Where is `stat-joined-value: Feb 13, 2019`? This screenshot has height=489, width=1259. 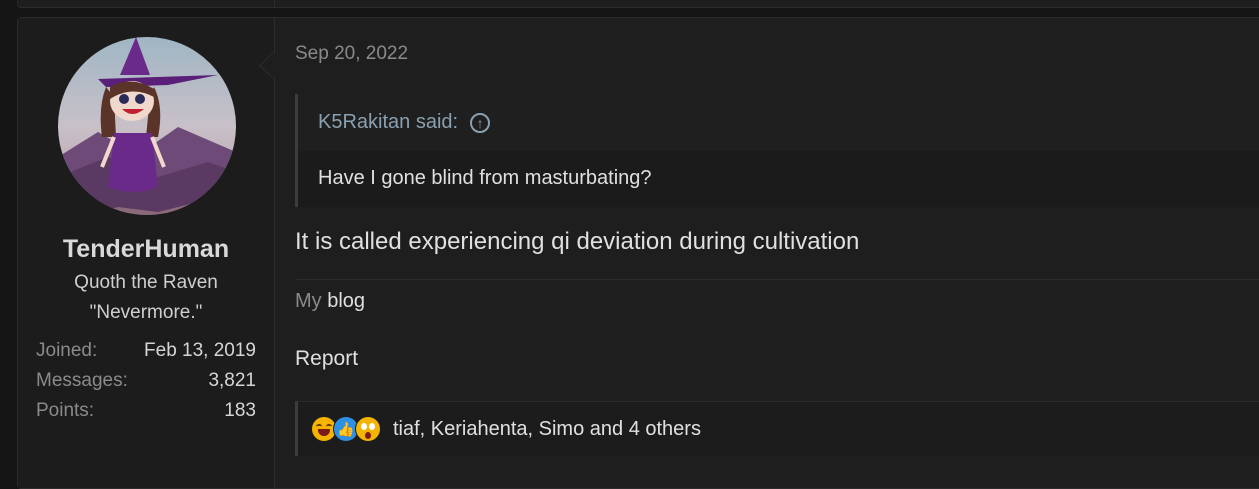
stat-joined-value: Feb 13, 2019 is located at coordinates (200, 350).